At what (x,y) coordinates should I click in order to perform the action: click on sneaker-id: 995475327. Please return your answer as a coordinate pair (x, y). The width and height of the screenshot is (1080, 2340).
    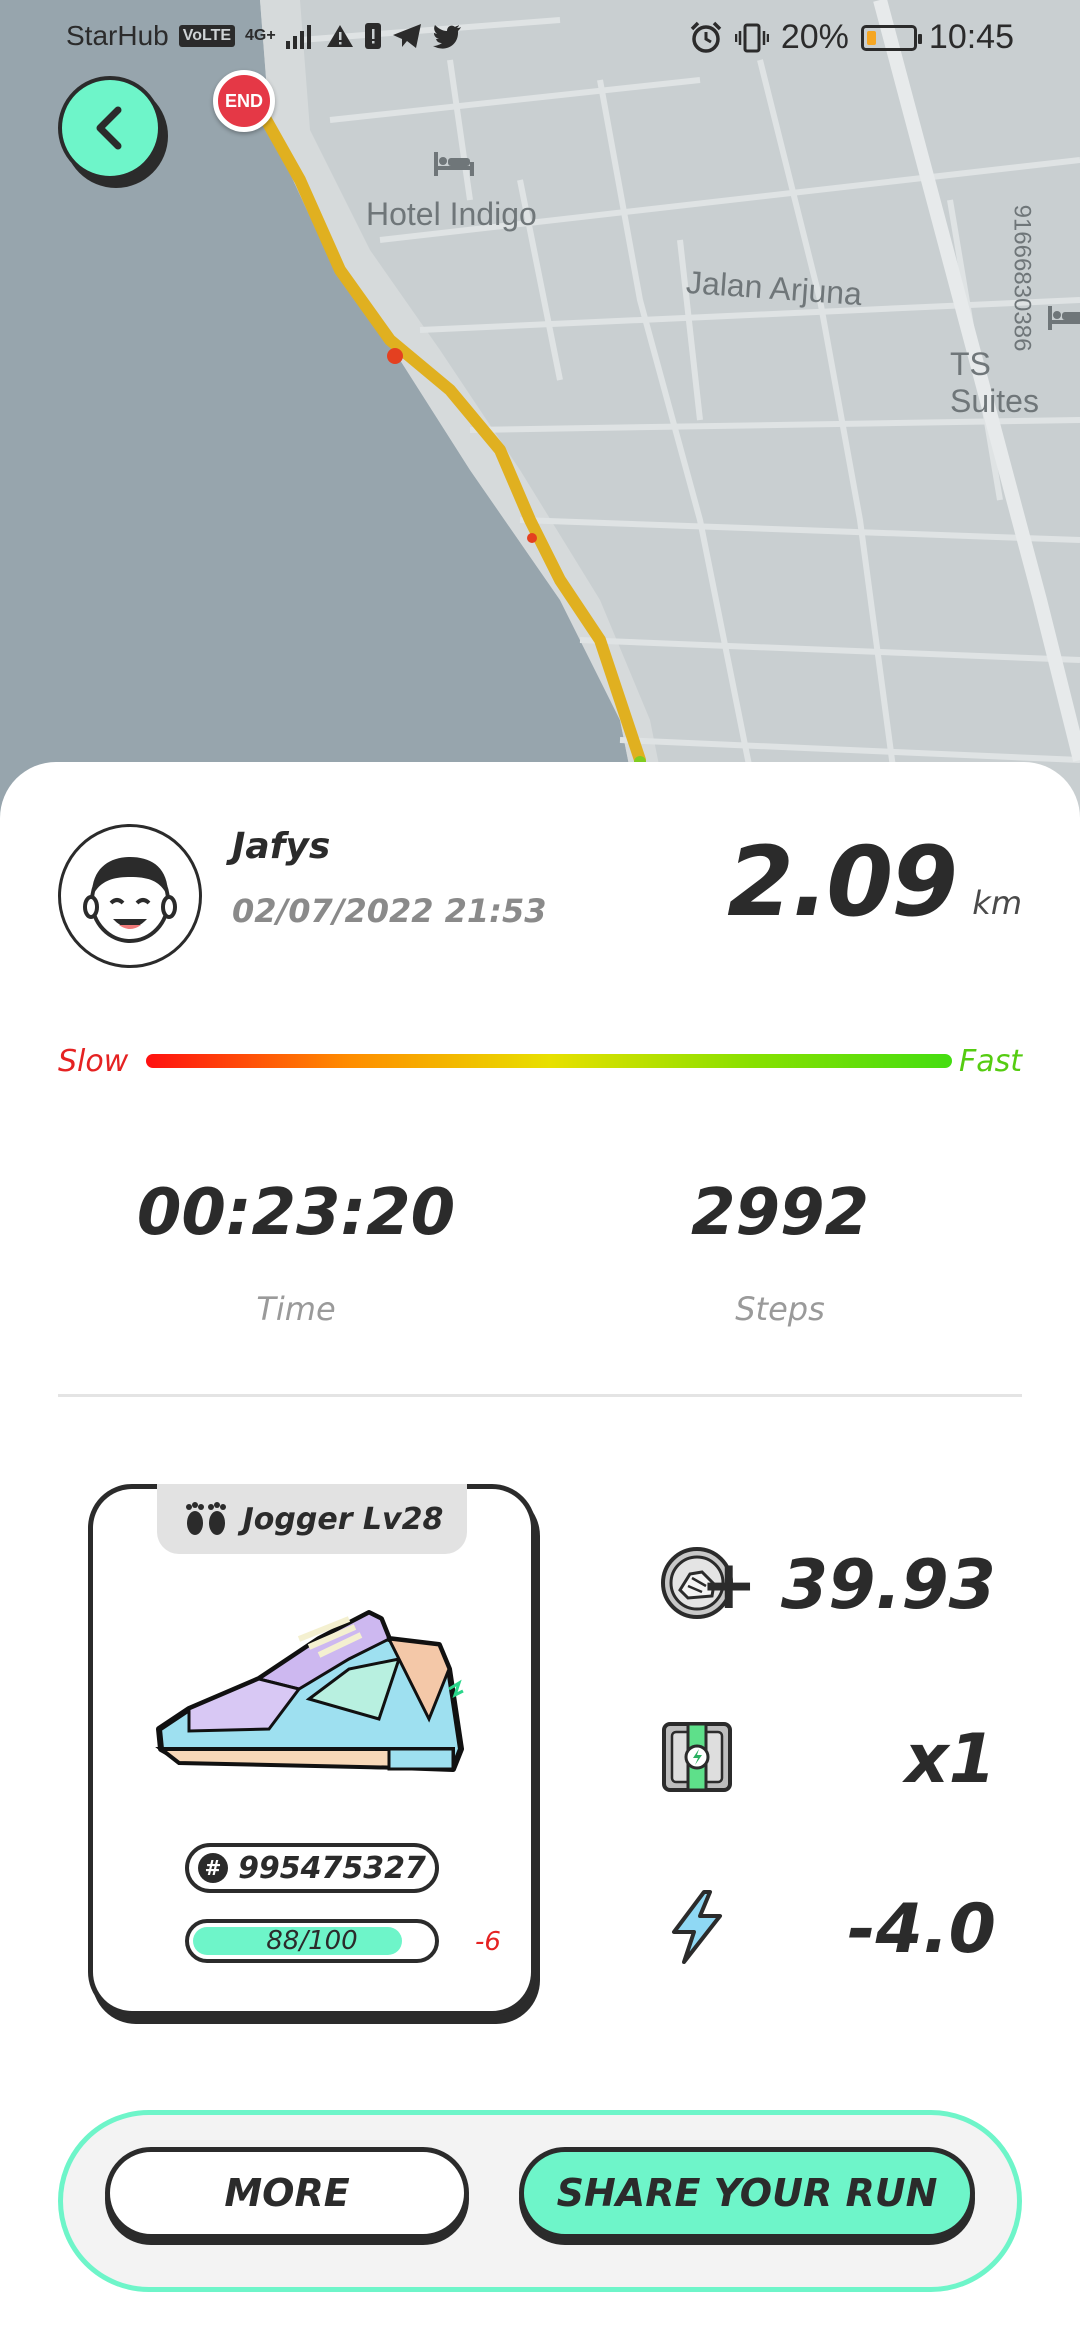
    Looking at the image, I should click on (332, 1868).